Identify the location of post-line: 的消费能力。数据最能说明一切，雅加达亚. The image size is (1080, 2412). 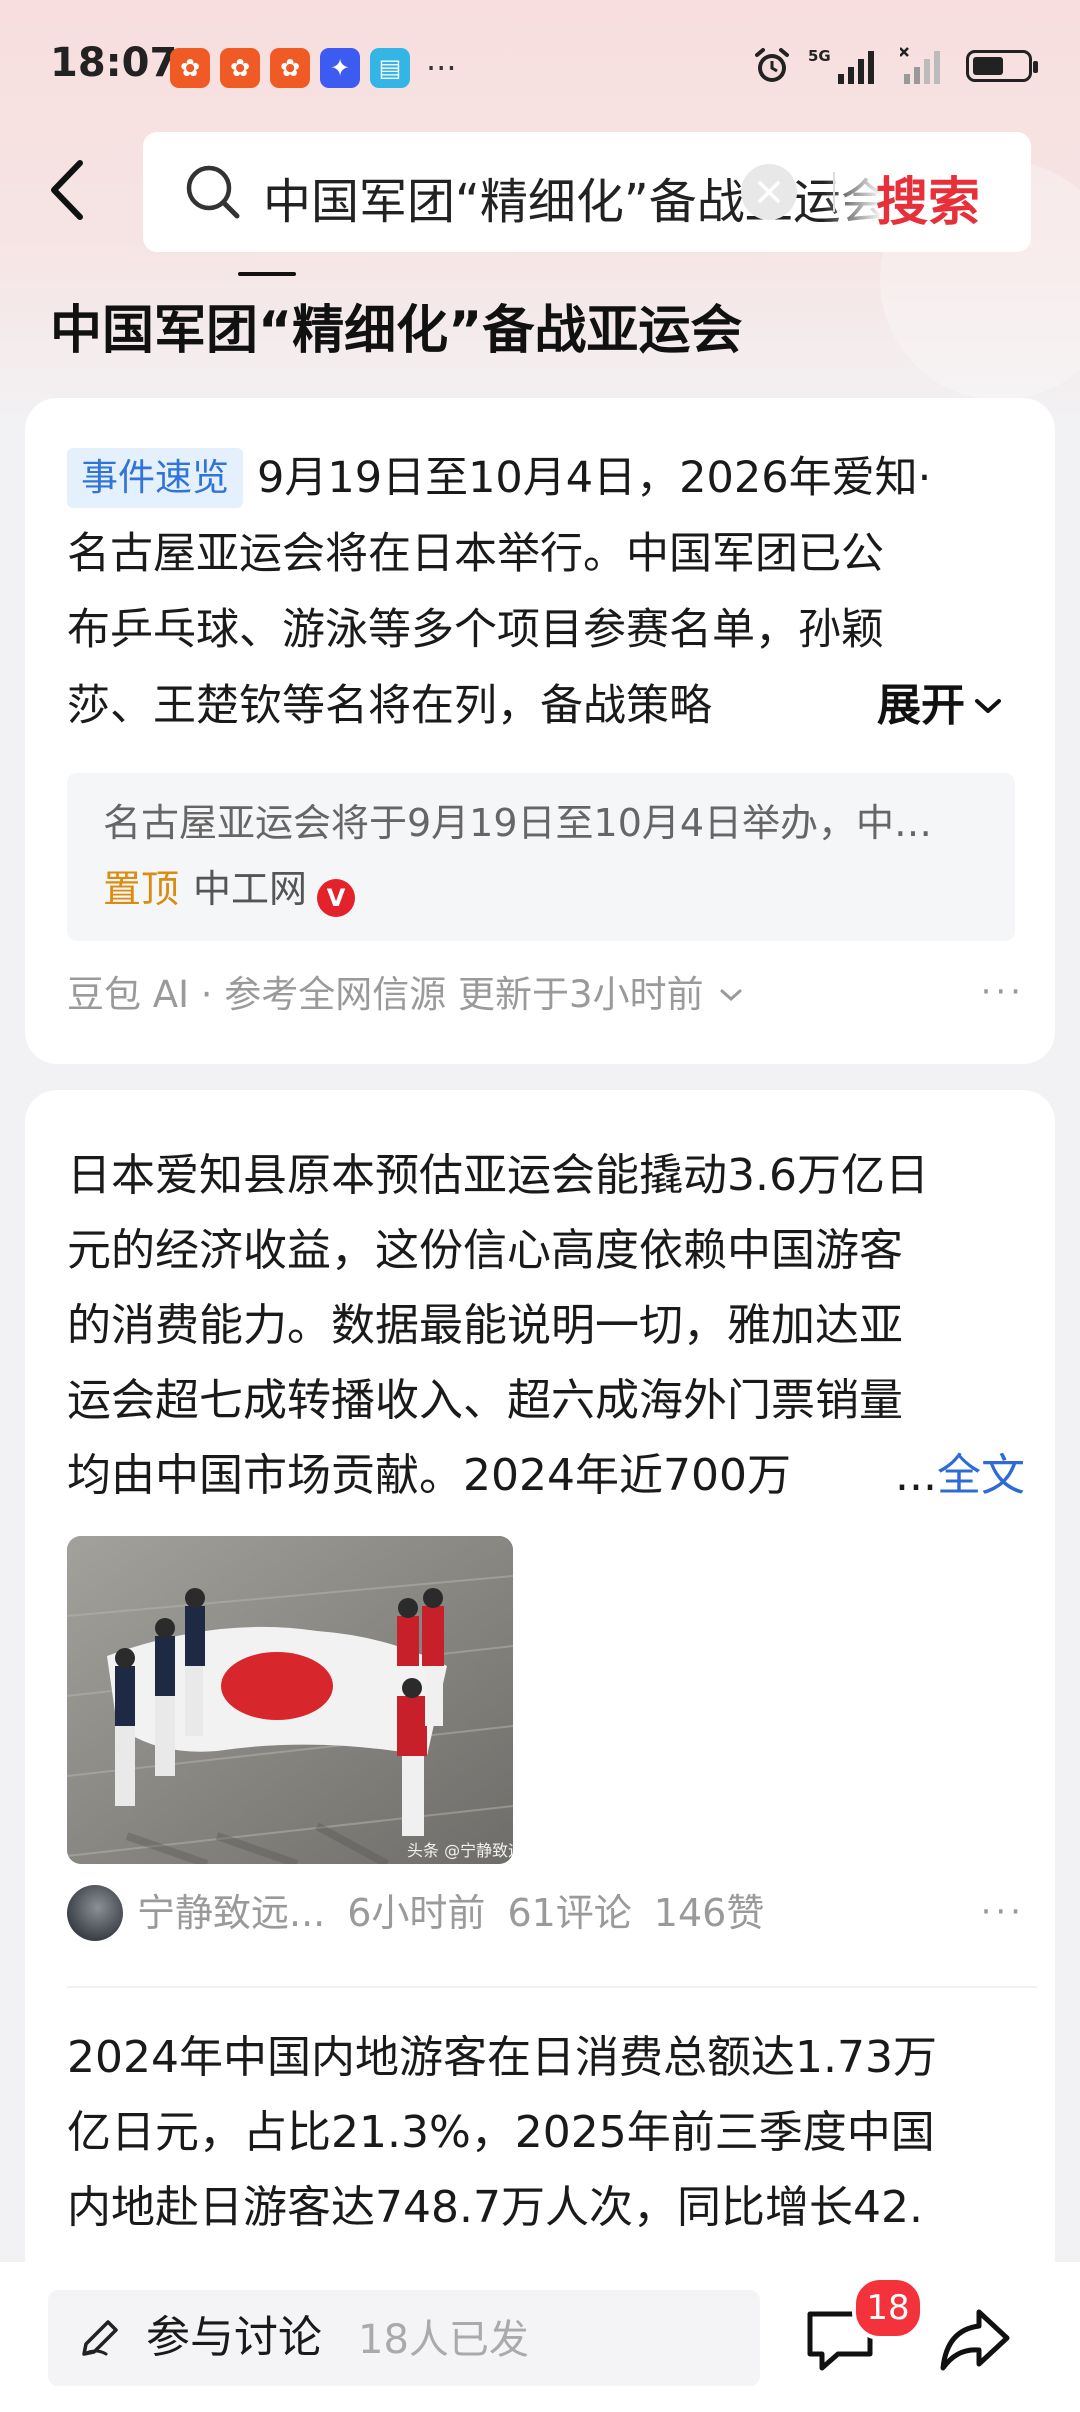
(485, 1325).